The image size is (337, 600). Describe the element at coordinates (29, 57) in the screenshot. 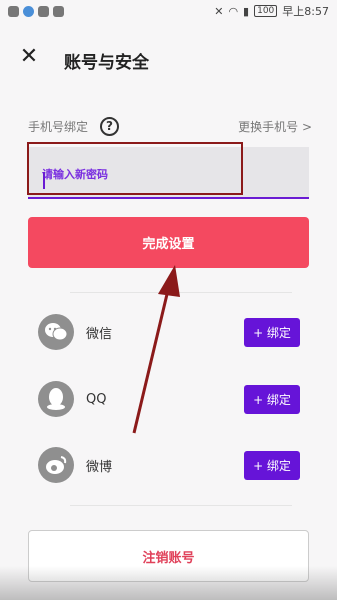

I see `close-button: ✕` at that location.